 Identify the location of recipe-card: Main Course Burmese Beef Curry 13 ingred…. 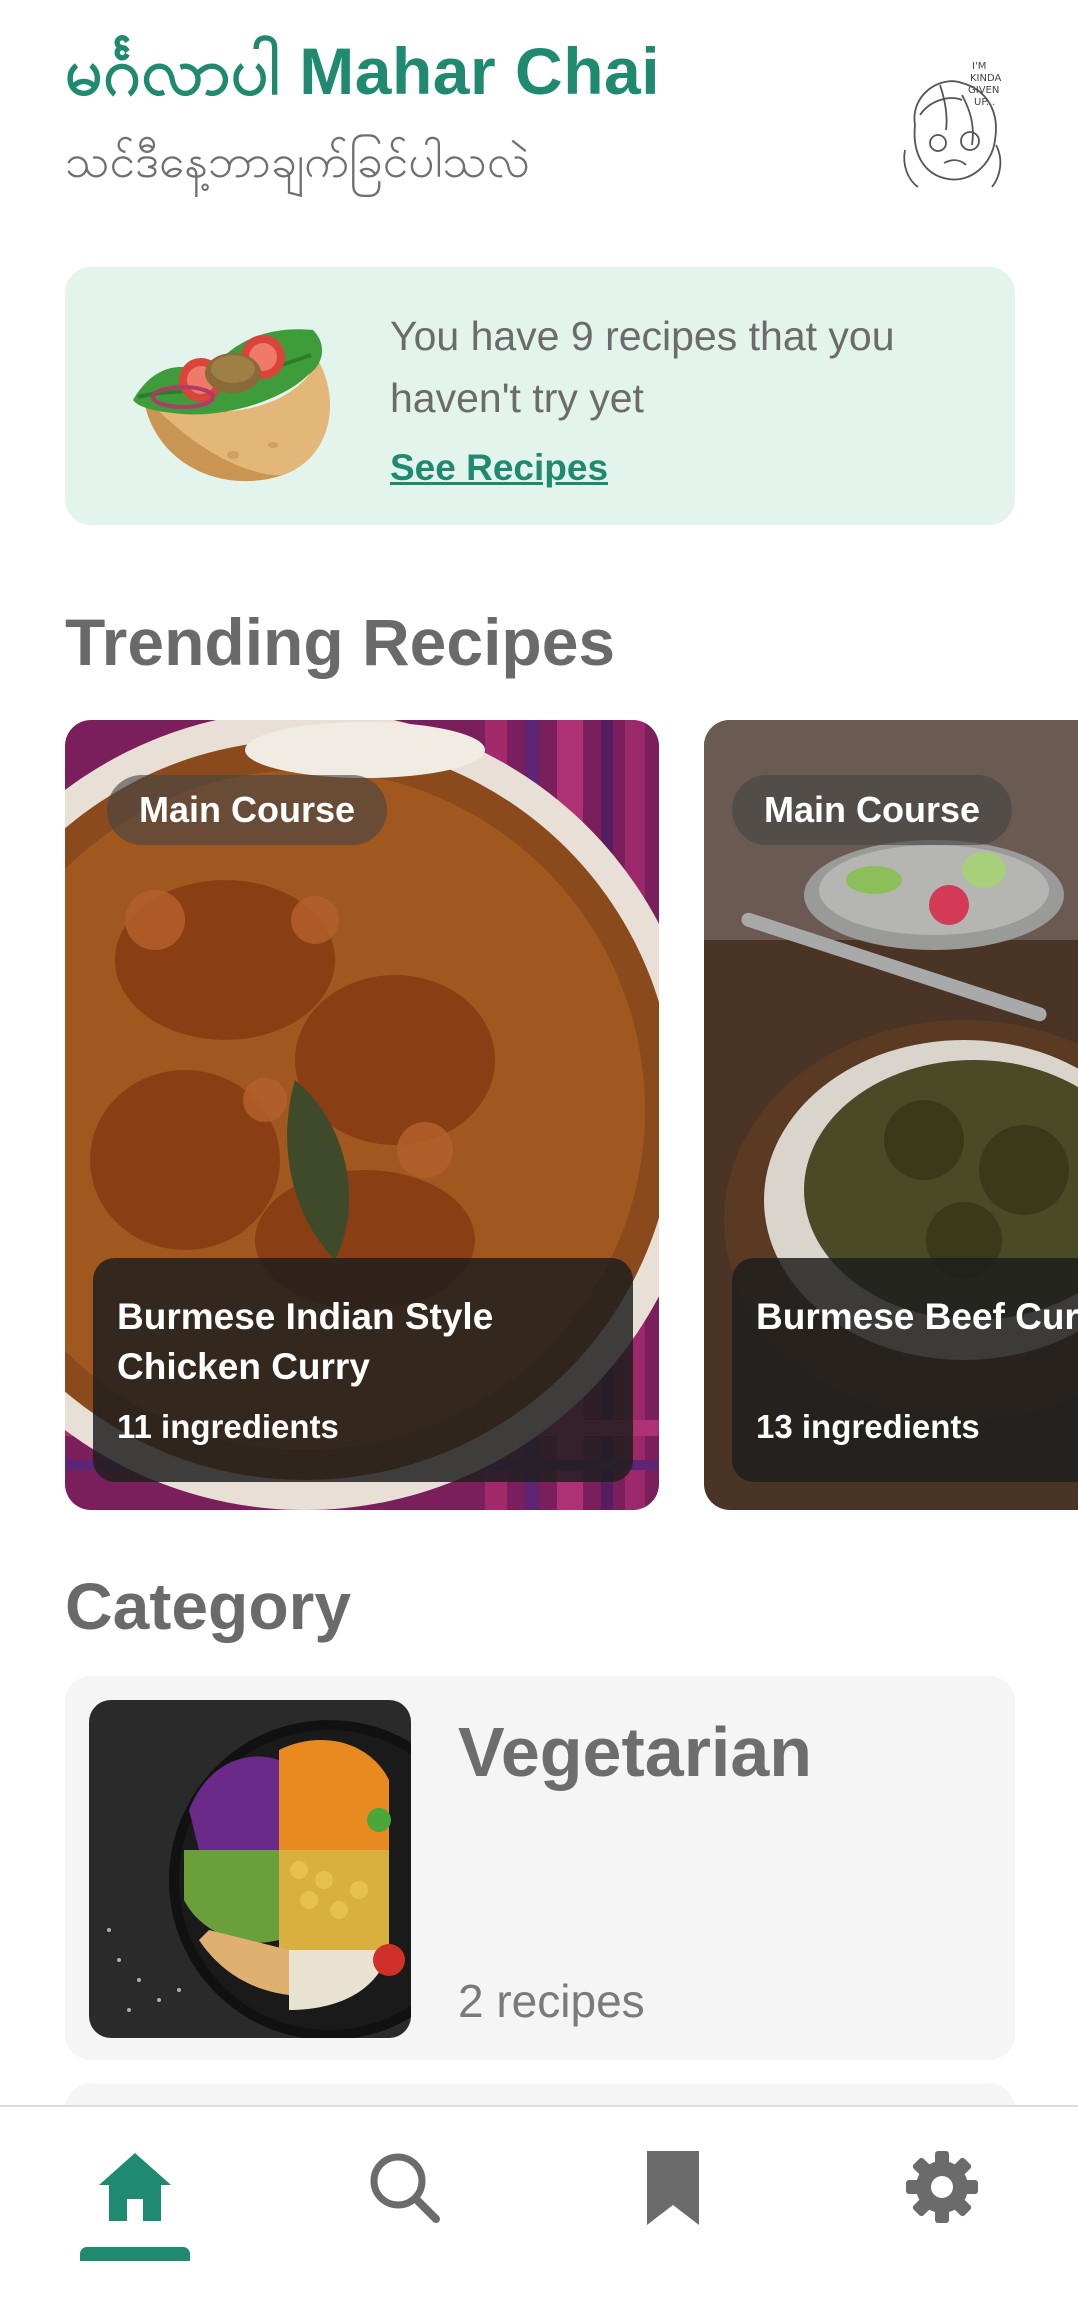
(891, 1115).